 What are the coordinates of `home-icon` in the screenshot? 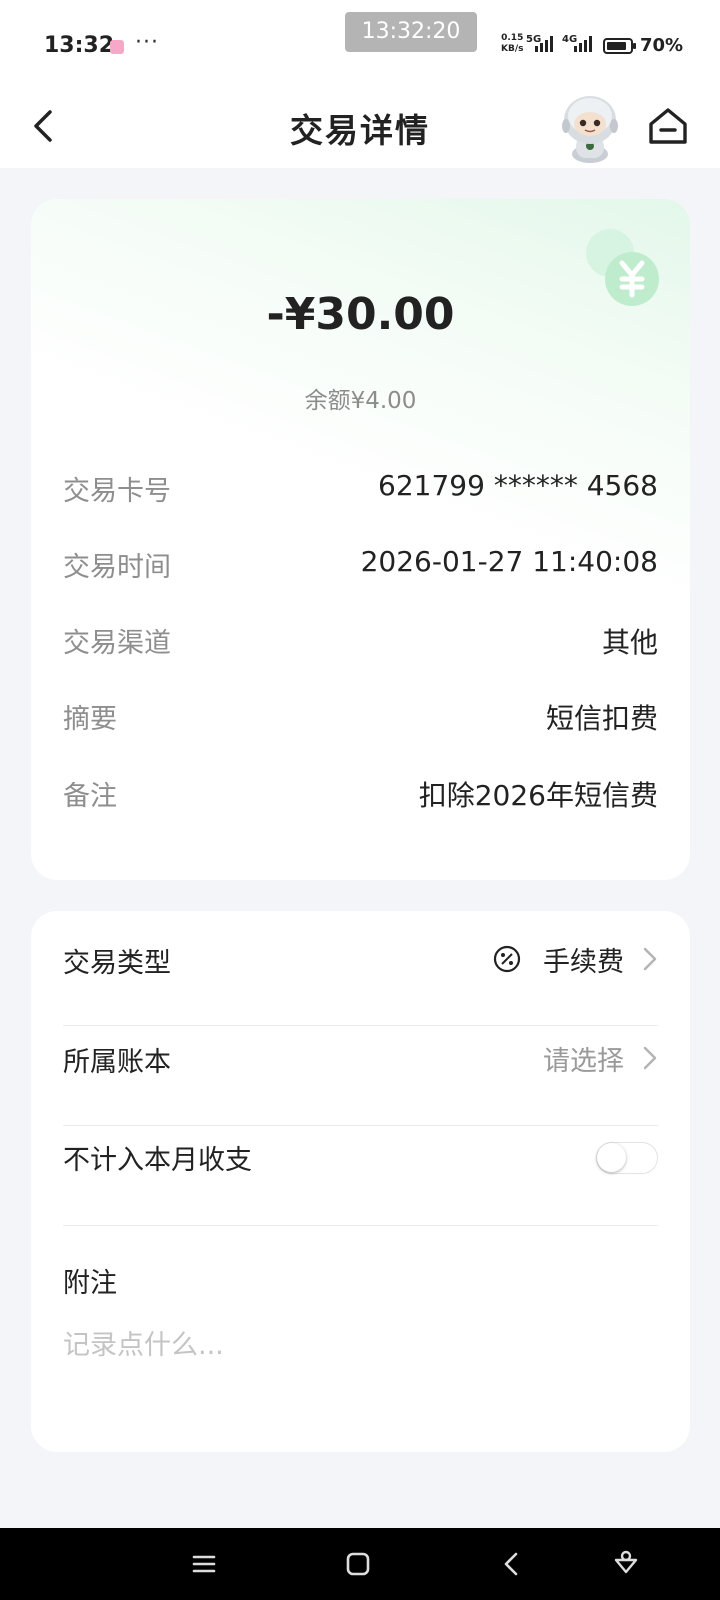 It's located at (668, 126).